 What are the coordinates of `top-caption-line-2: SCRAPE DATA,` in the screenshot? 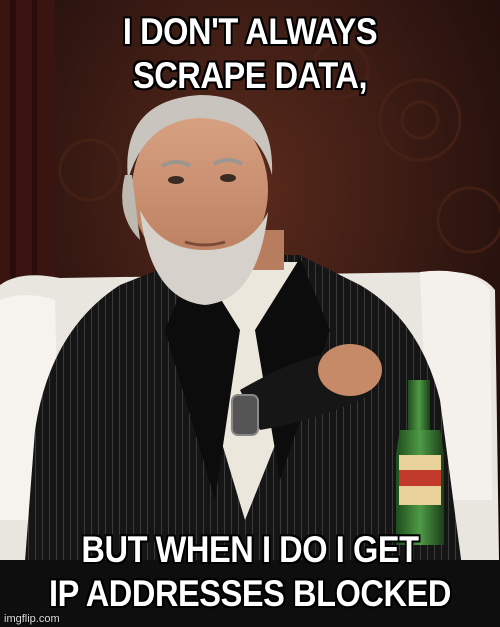 It's located at (250, 75).